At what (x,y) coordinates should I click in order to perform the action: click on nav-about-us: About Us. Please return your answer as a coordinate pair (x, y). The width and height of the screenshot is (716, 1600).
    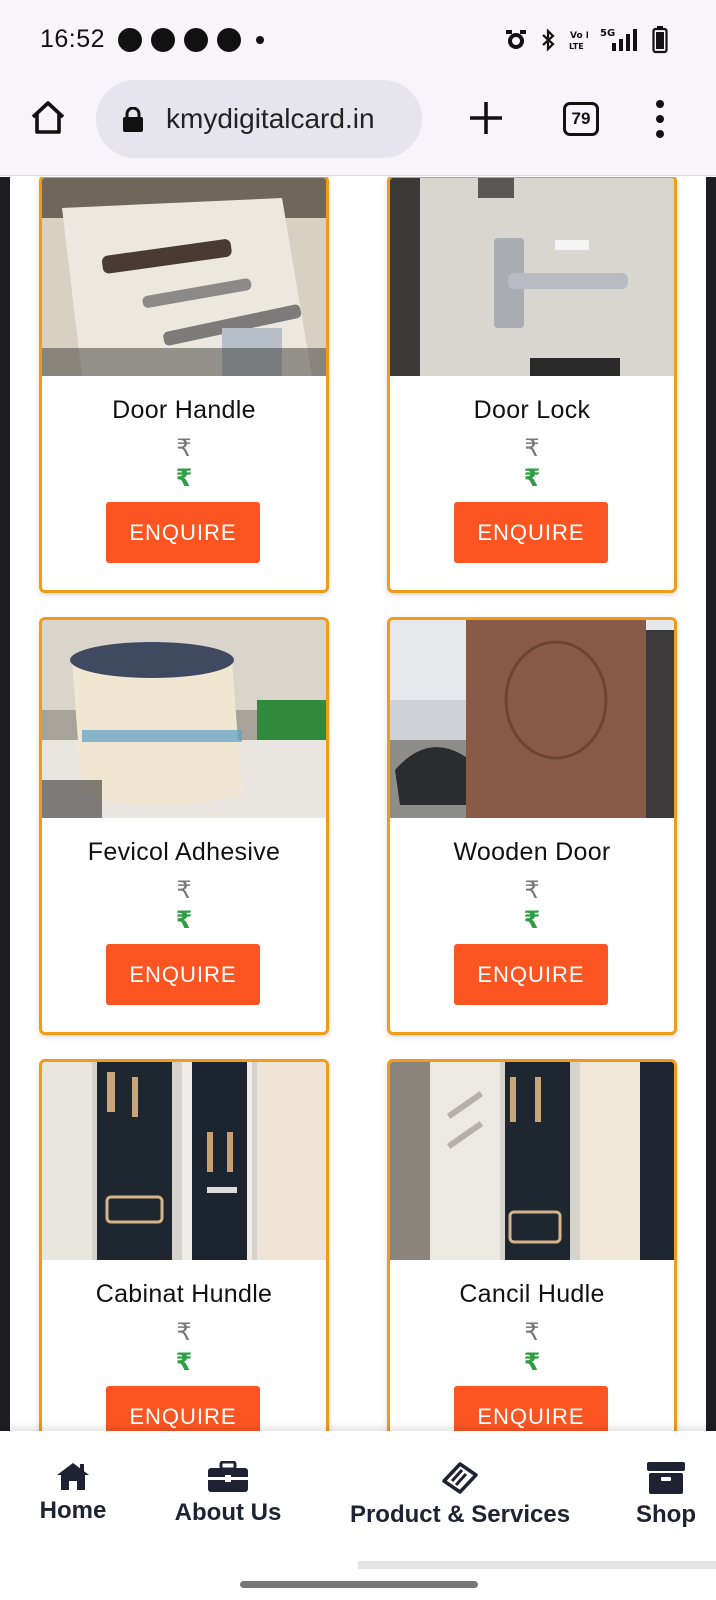
    Looking at the image, I should click on (228, 1494).